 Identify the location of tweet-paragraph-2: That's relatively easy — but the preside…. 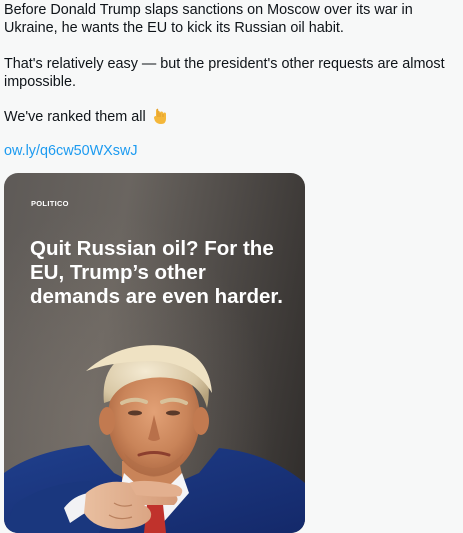
(224, 73).